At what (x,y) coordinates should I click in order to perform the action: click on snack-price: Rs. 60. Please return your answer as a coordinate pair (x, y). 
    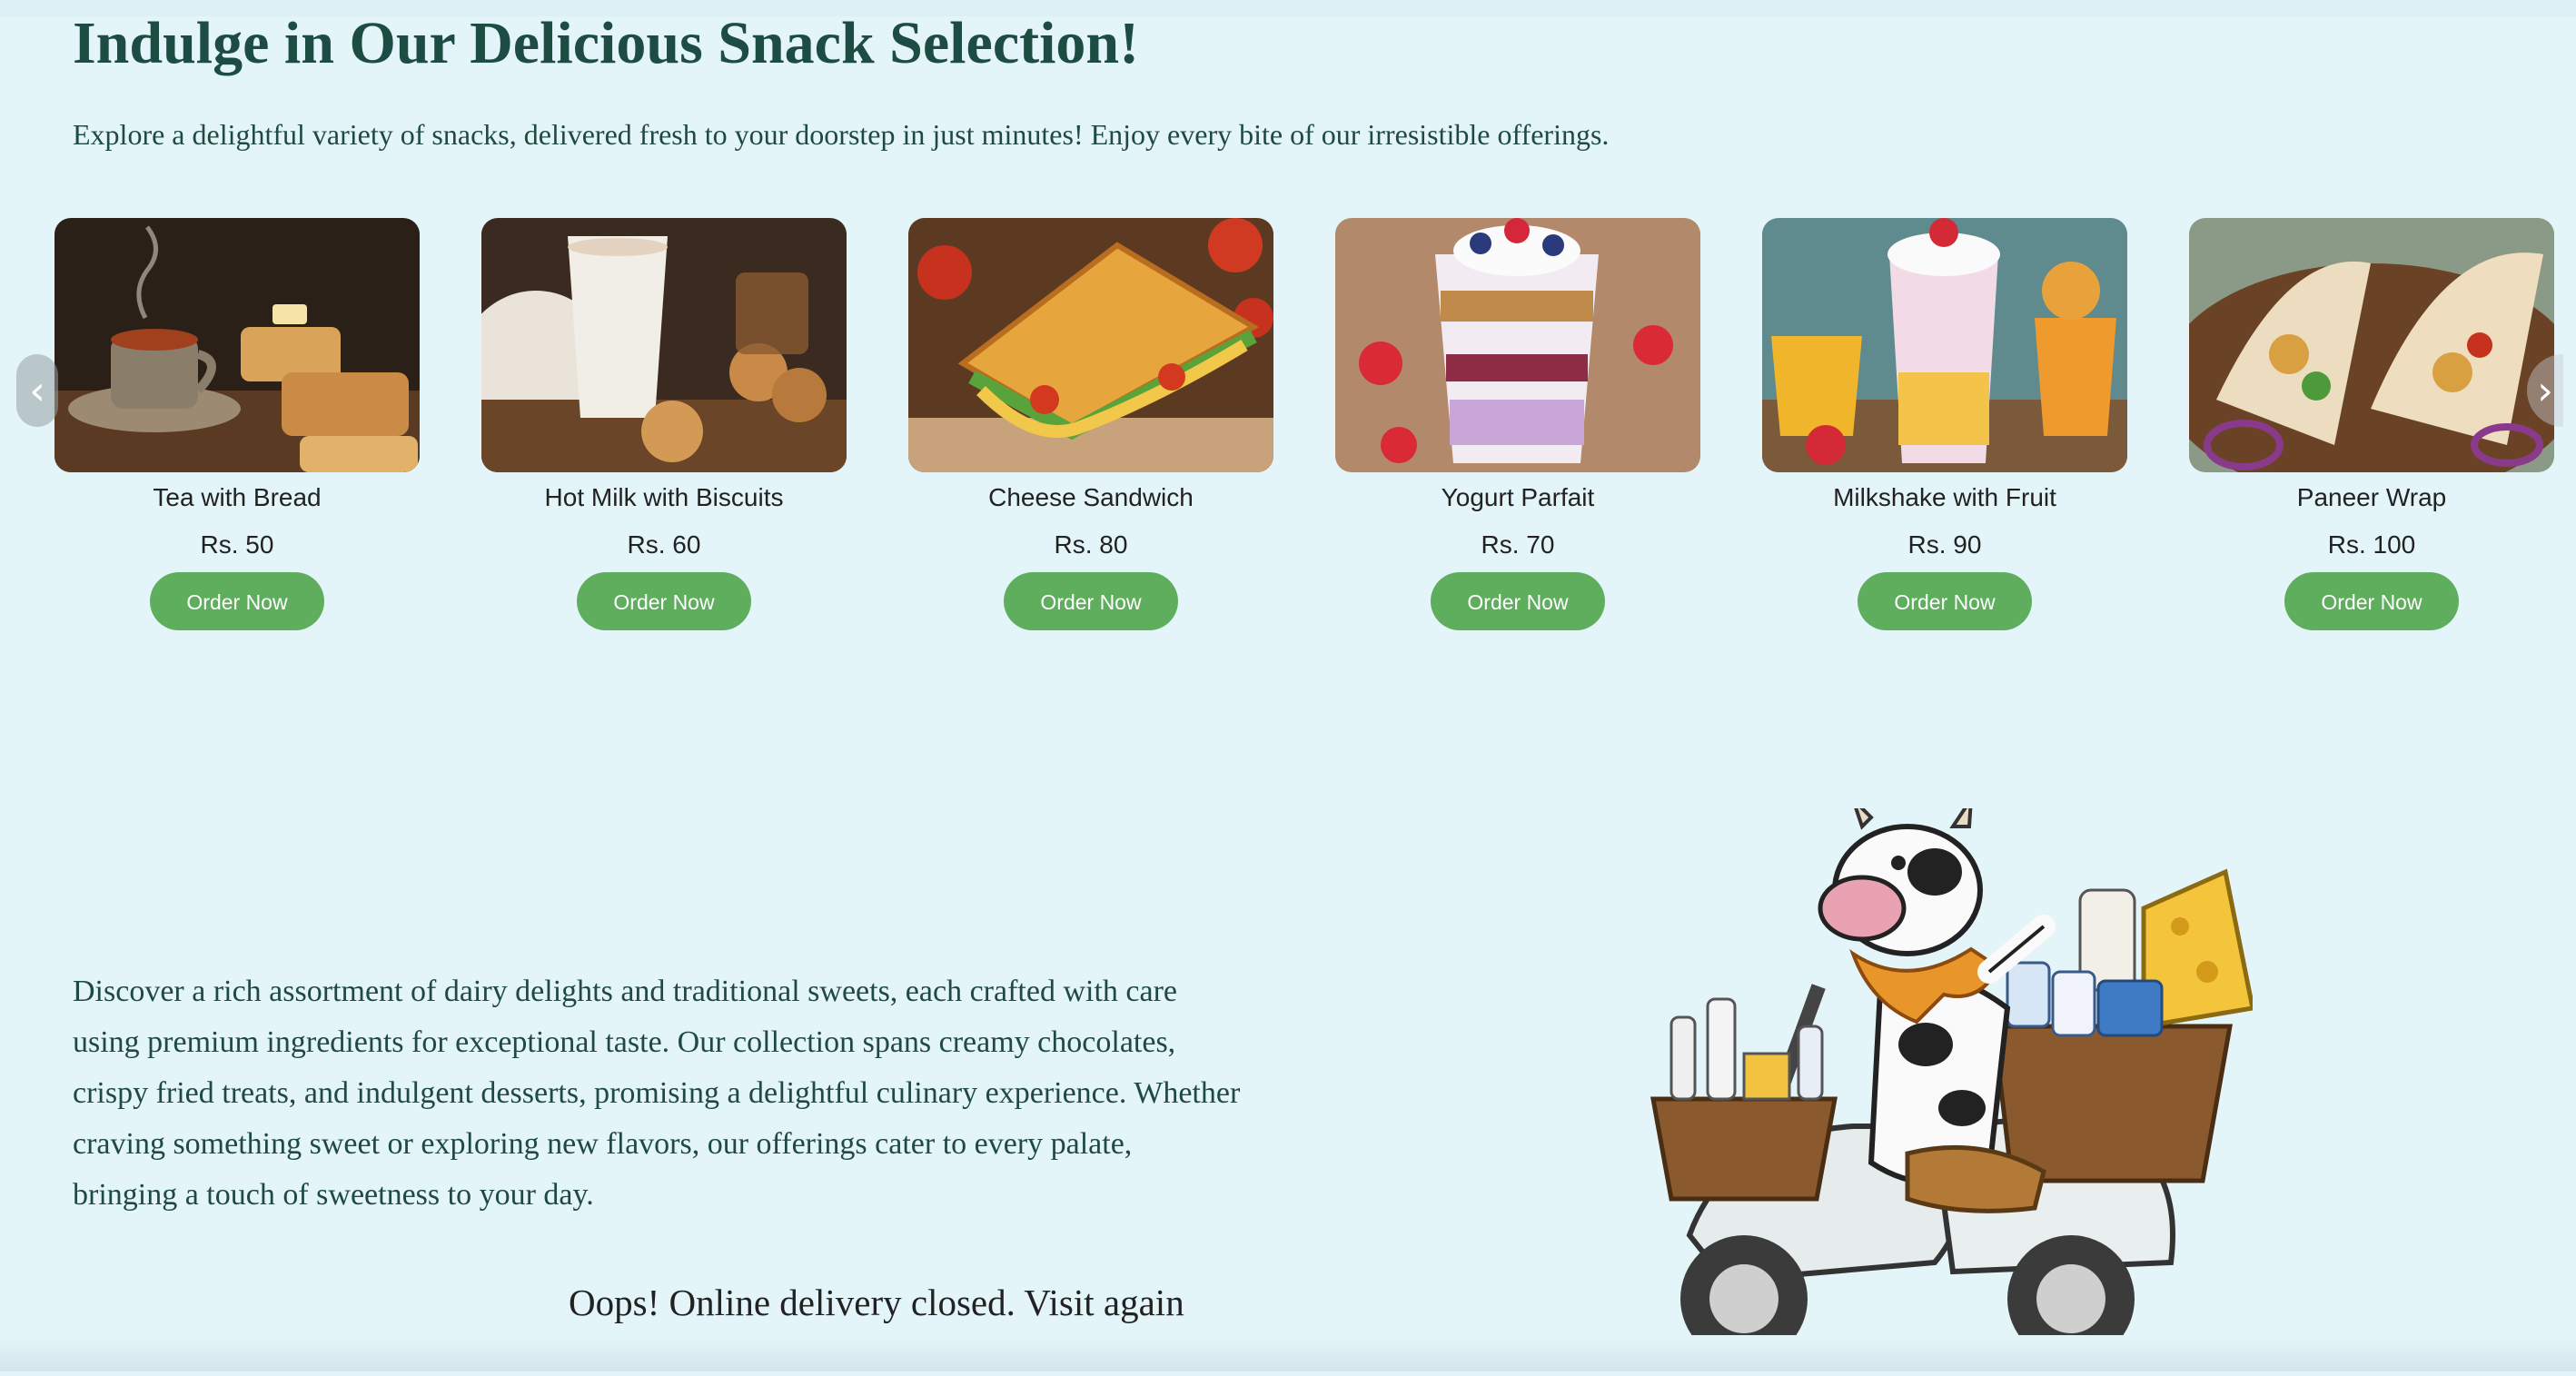
    Looking at the image, I should click on (664, 544).